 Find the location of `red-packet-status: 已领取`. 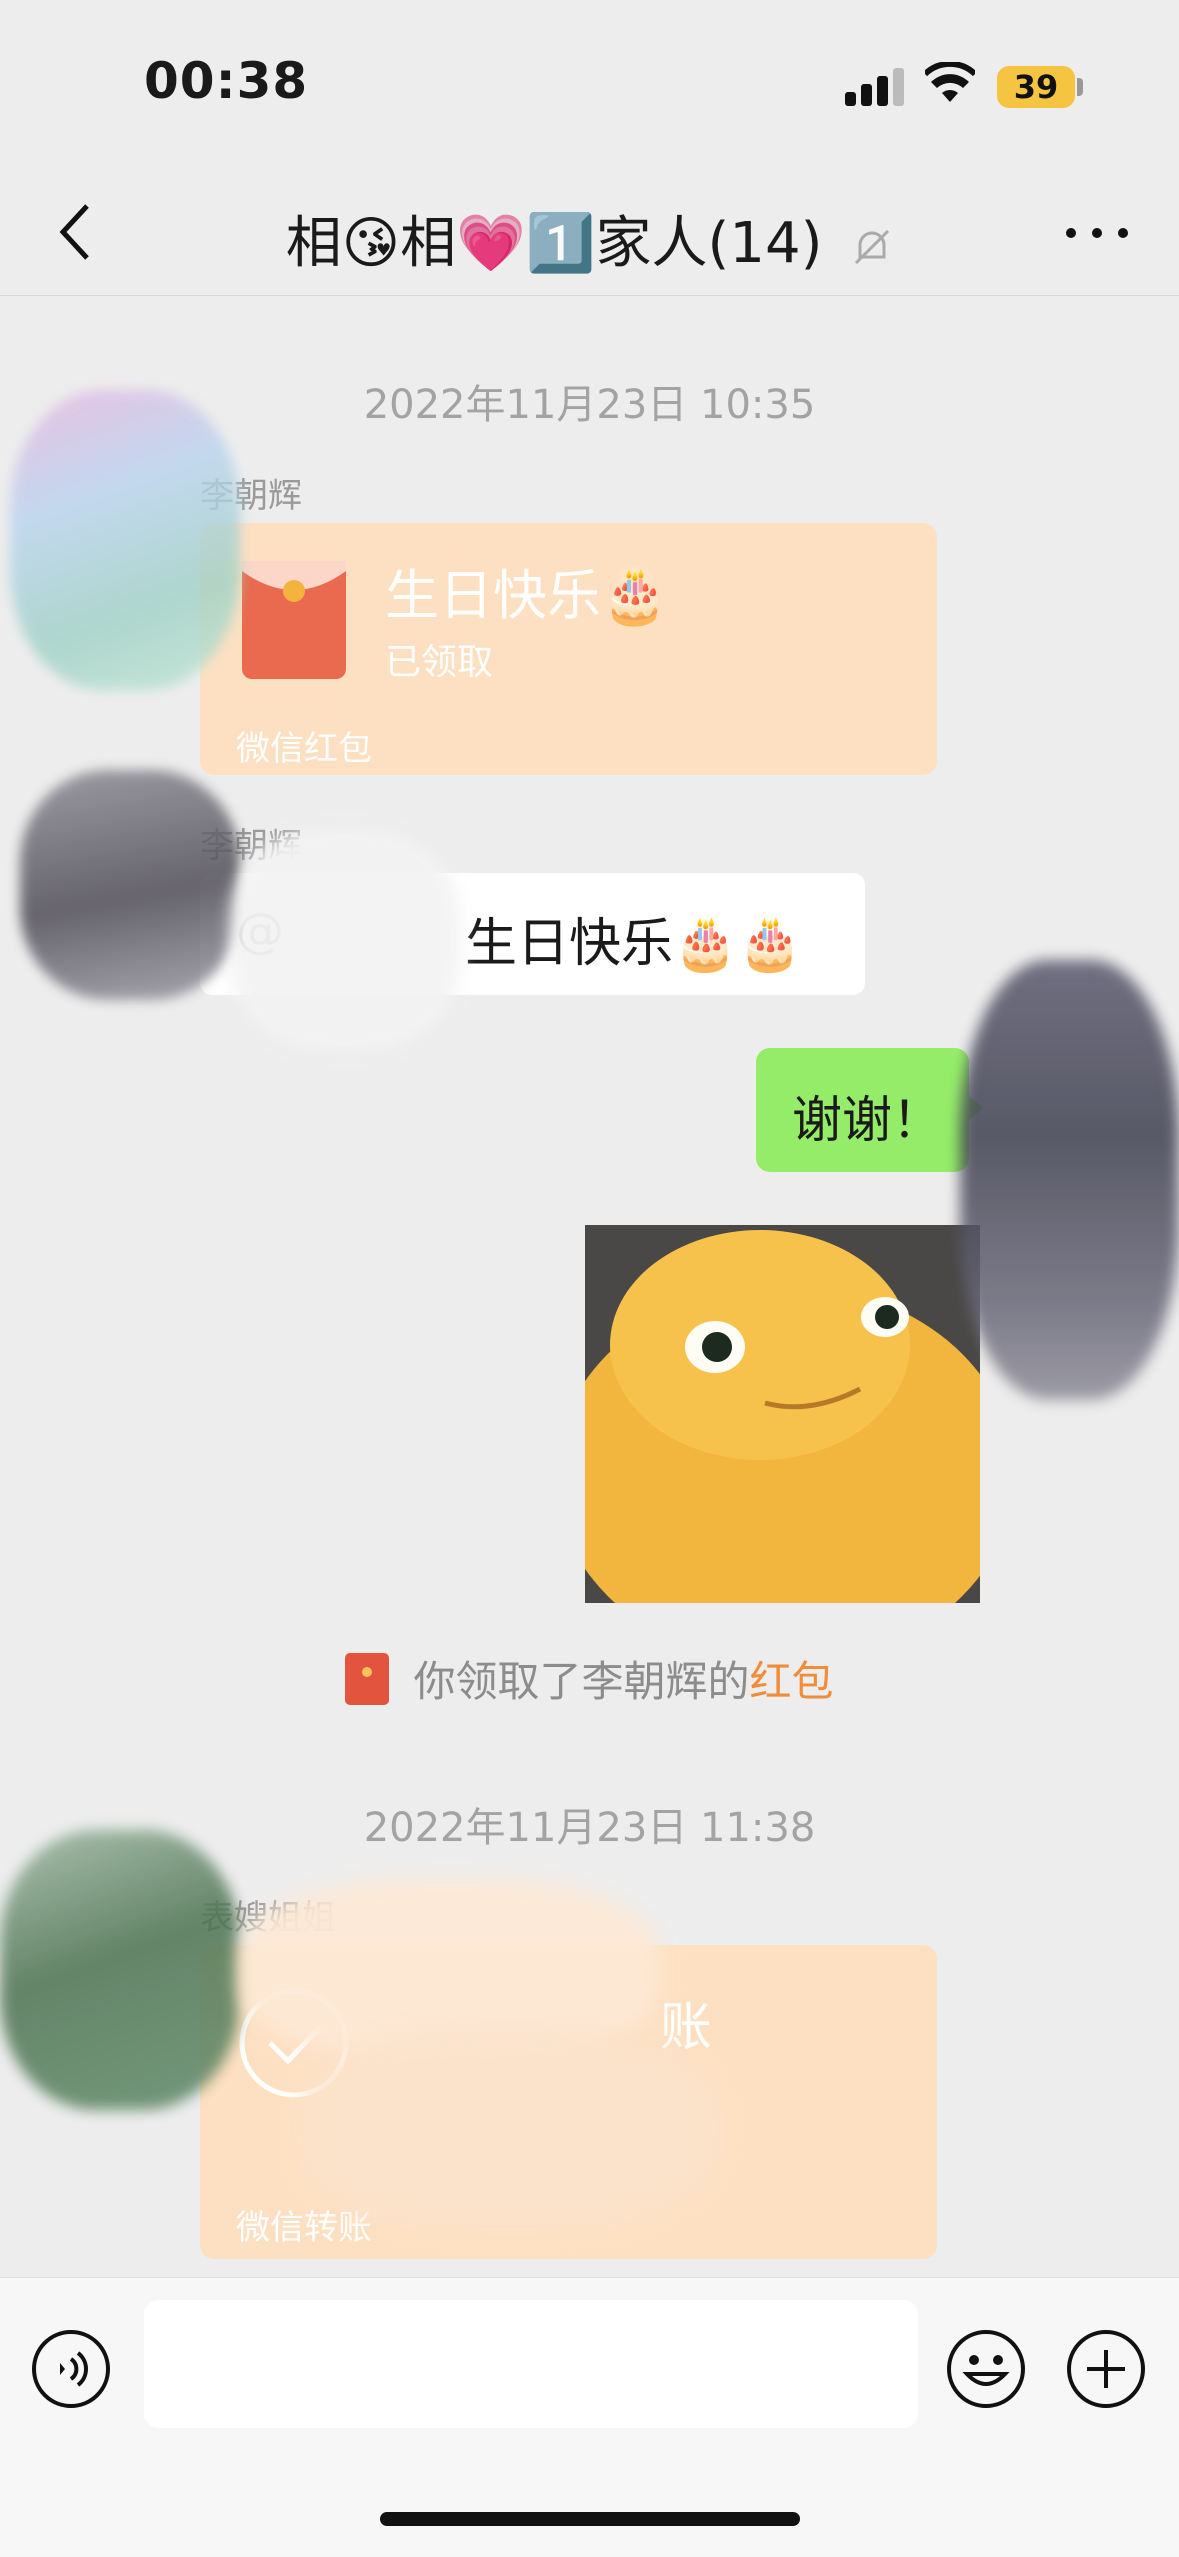

red-packet-status: 已领取 is located at coordinates (439, 662).